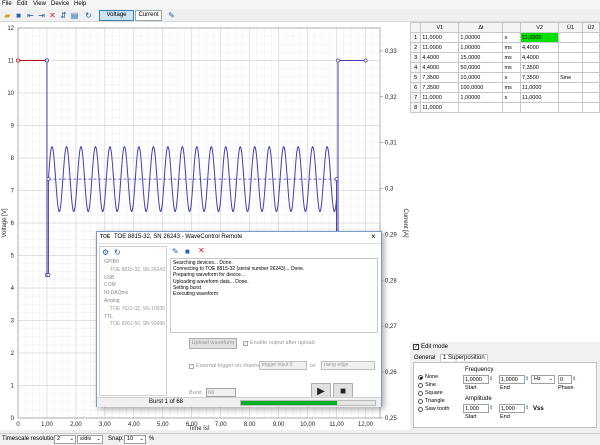 The height and width of the screenshot is (445, 600). I want to click on menu-help: Help, so click(80, 4).